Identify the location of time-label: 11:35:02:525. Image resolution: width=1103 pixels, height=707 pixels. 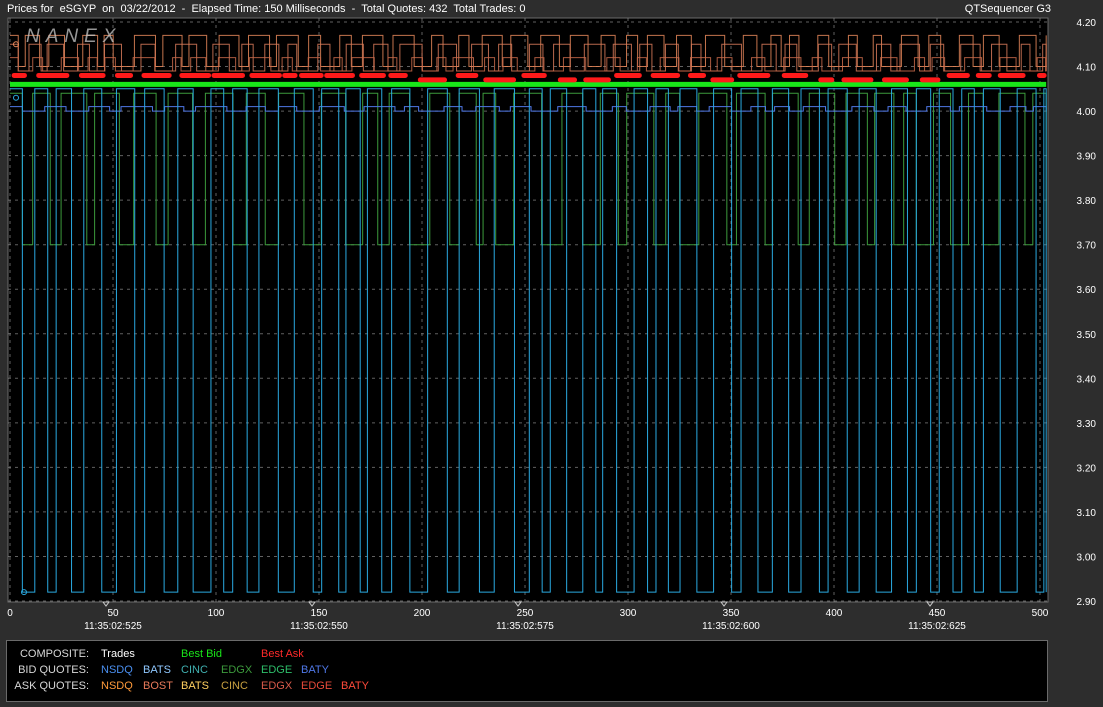
(113, 626).